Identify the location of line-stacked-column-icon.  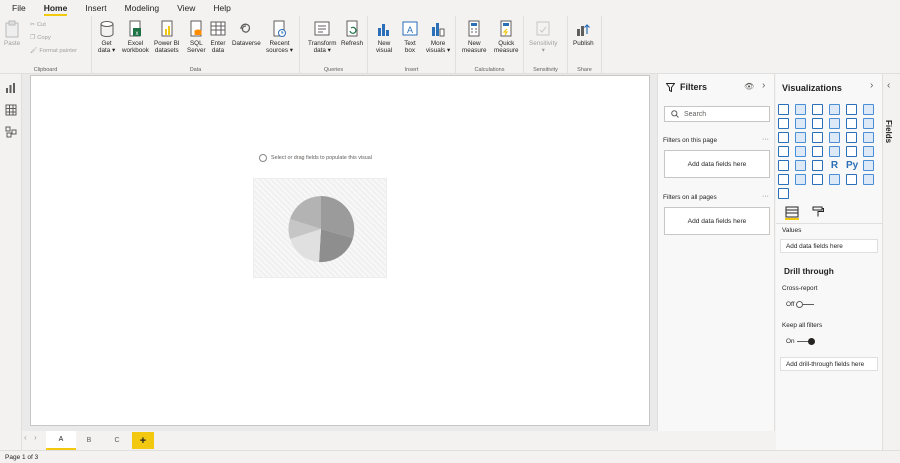
(851, 123).